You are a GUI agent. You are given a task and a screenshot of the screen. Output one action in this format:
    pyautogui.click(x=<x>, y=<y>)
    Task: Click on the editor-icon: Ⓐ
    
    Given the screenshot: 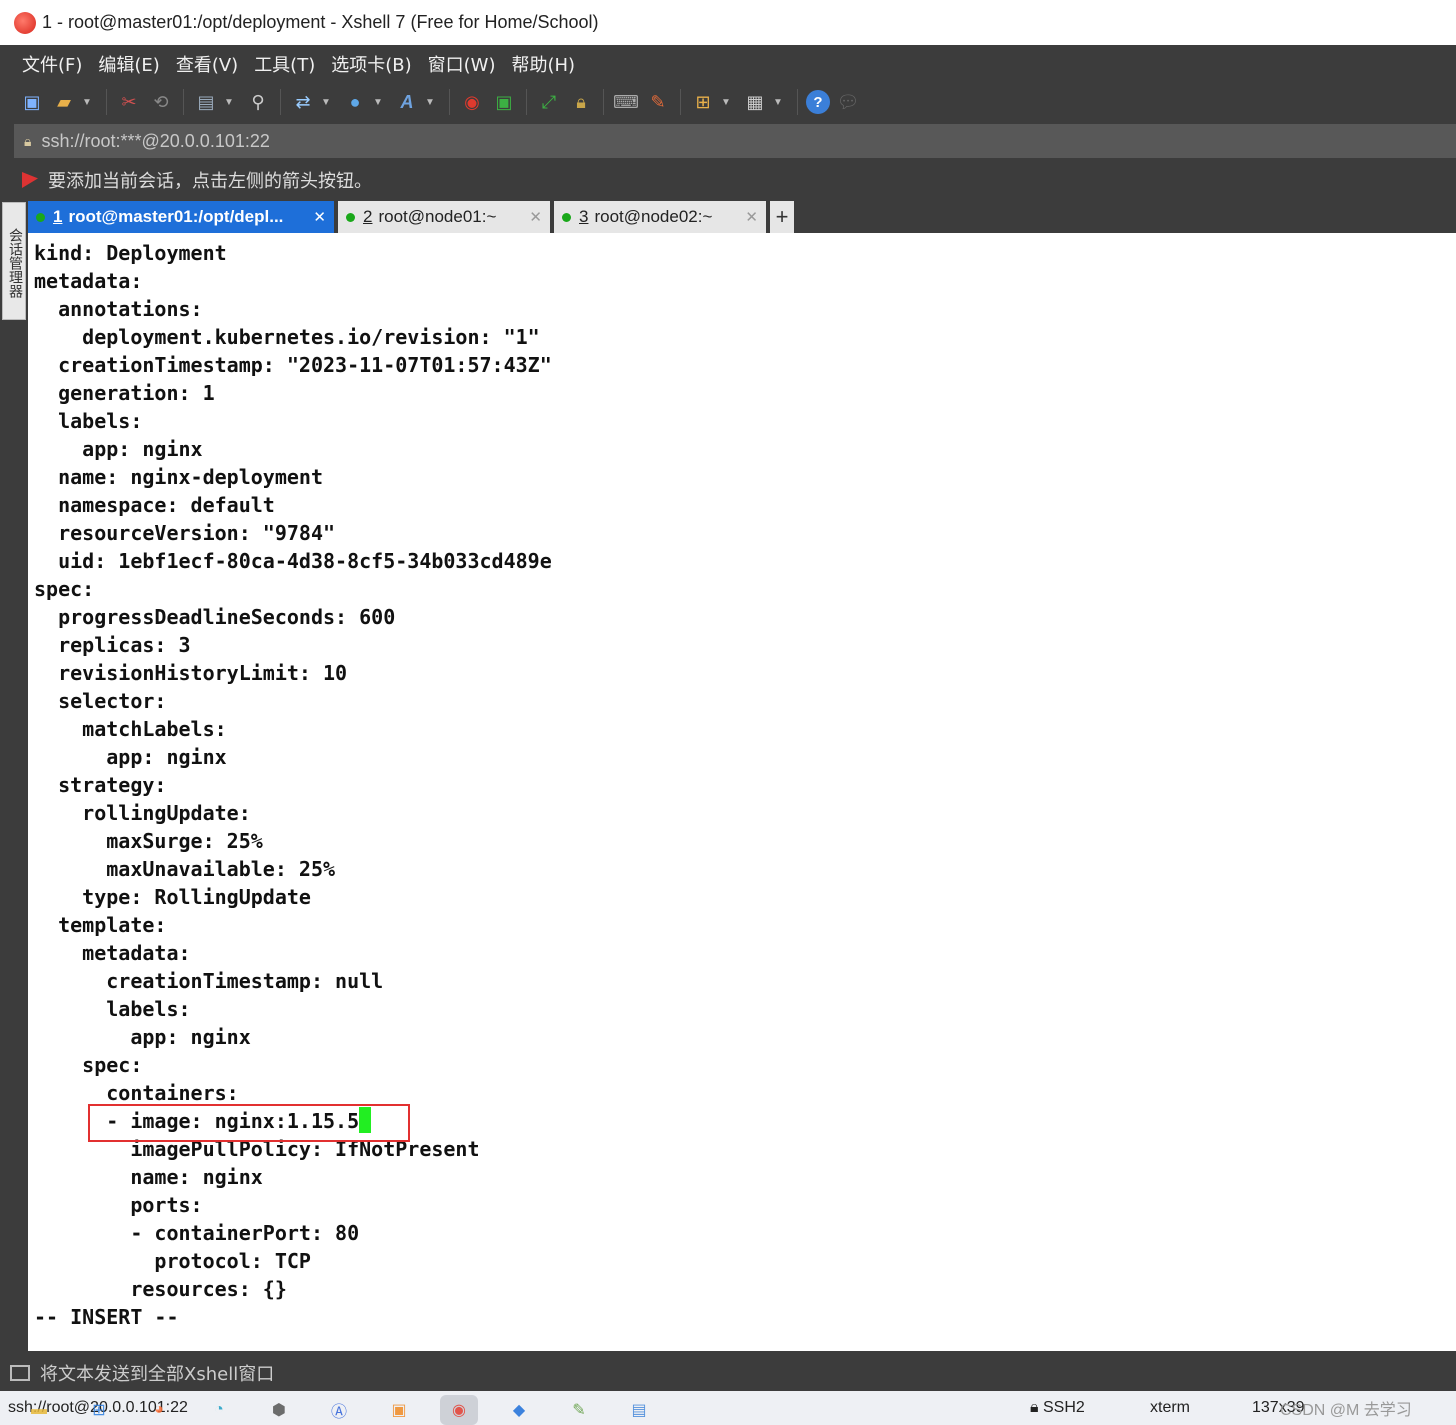 What is the action you would take?
    pyautogui.click(x=339, y=1410)
    